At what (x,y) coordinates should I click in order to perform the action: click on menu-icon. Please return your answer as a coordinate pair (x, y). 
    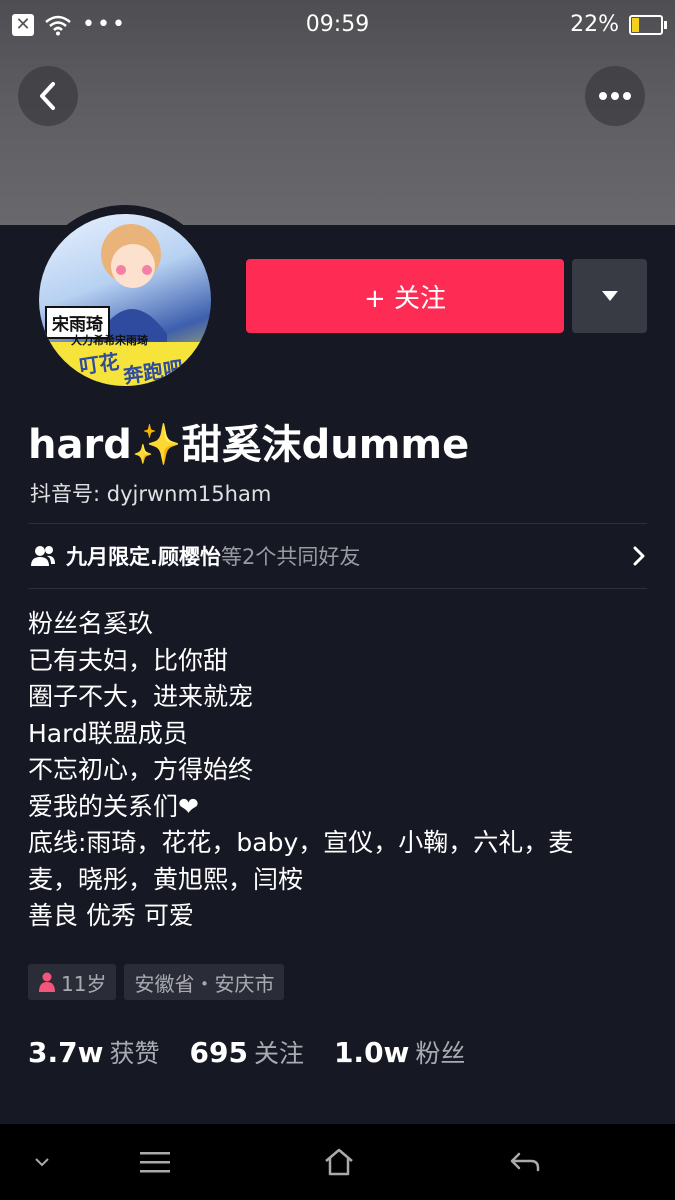
    Looking at the image, I should click on (155, 1162).